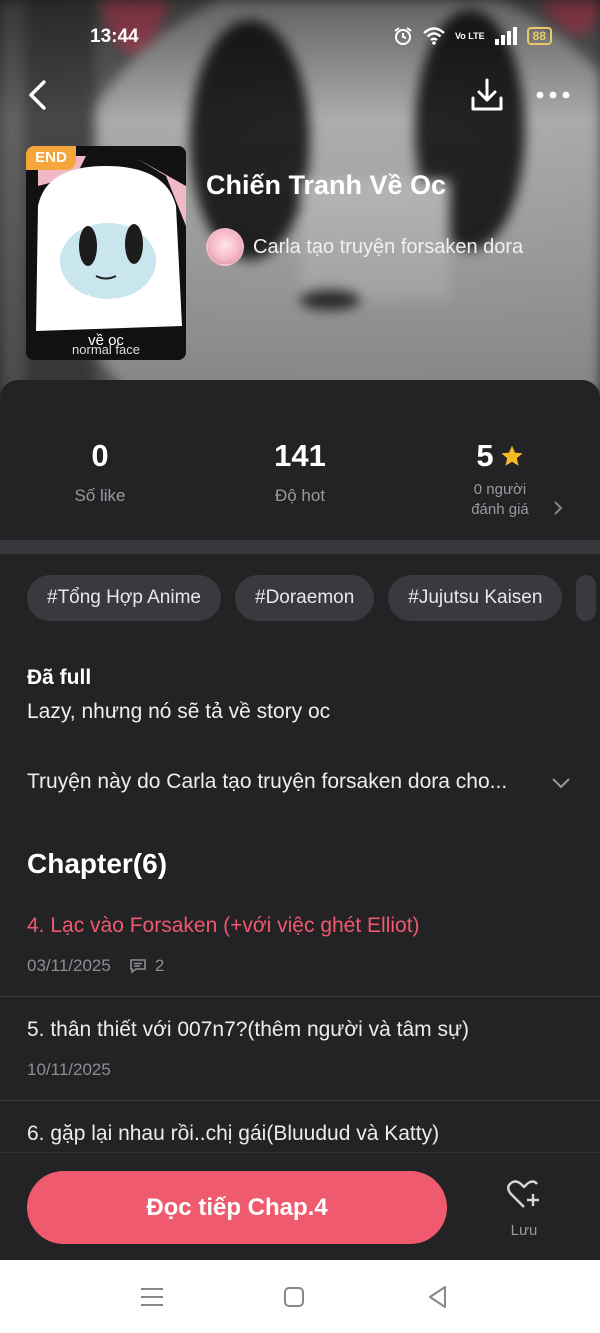  Describe the element at coordinates (69, 965) in the screenshot. I see `chapter-date: 03/11/2025` at that location.